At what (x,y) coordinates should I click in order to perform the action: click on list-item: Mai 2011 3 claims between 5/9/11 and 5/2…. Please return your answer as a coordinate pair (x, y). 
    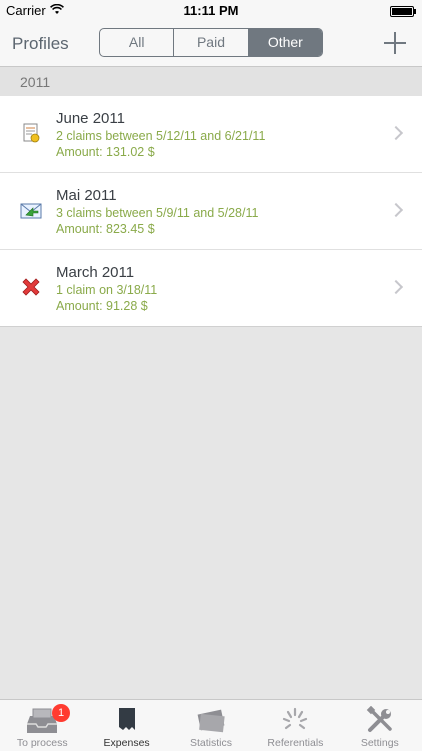
    Looking at the image, I should click on (211, 211).